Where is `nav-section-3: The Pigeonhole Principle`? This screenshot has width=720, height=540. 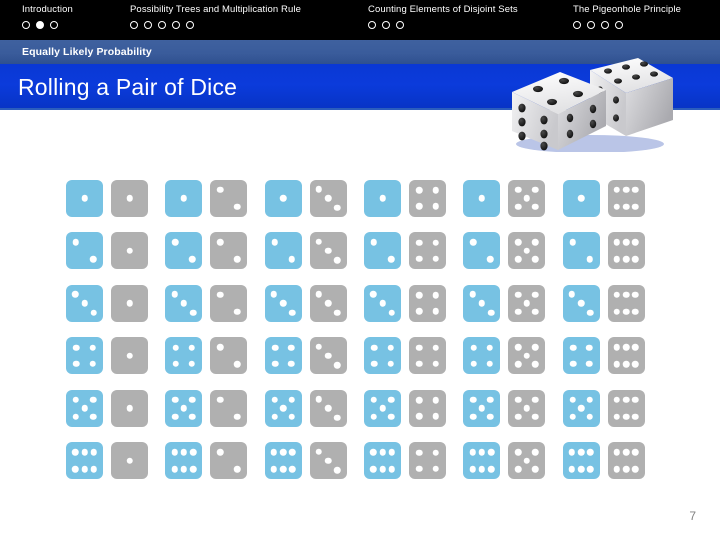 nav-section-3: The Pigeonhole Principle is located at coordinates (627, 14).